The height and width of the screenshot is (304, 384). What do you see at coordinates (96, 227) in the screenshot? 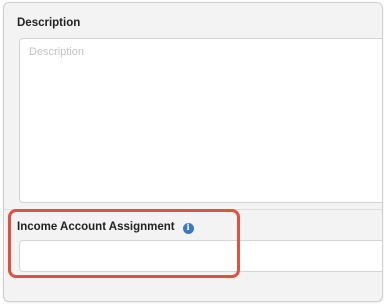
I see `income-account-label-text: Income Account Assignment` at bounding box center [96, 227].